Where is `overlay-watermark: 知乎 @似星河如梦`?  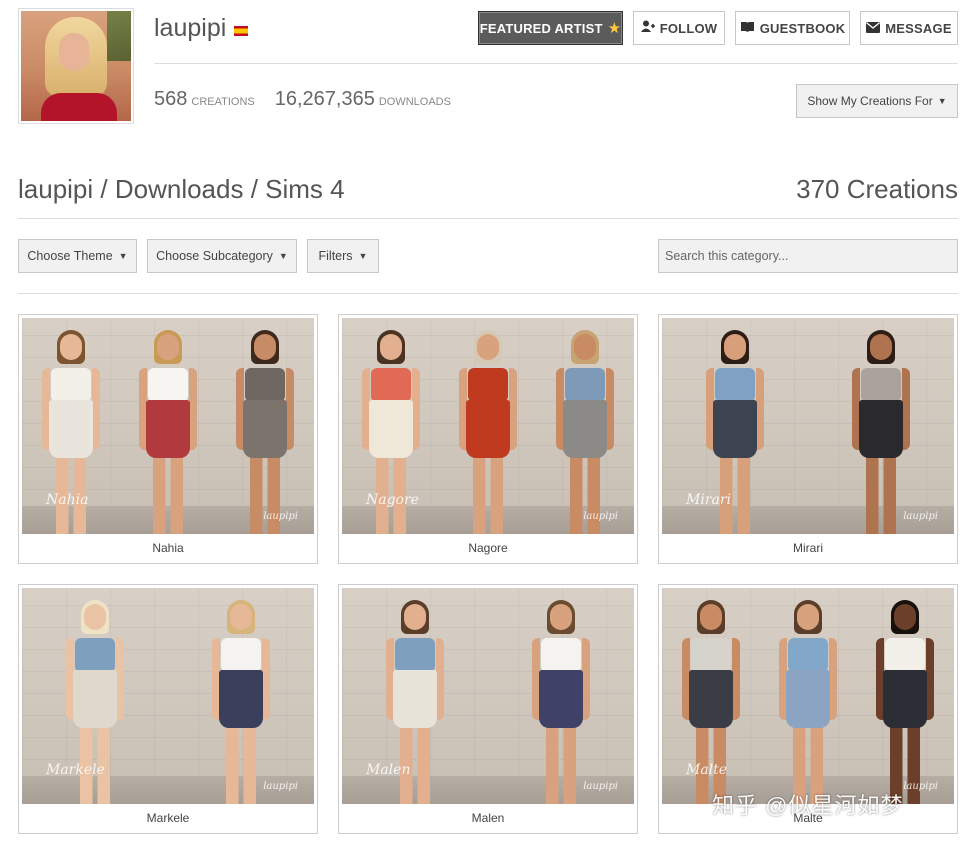
overlay-watermark: 知乎 @似星河如梦 is located at coordinates (808, 805).